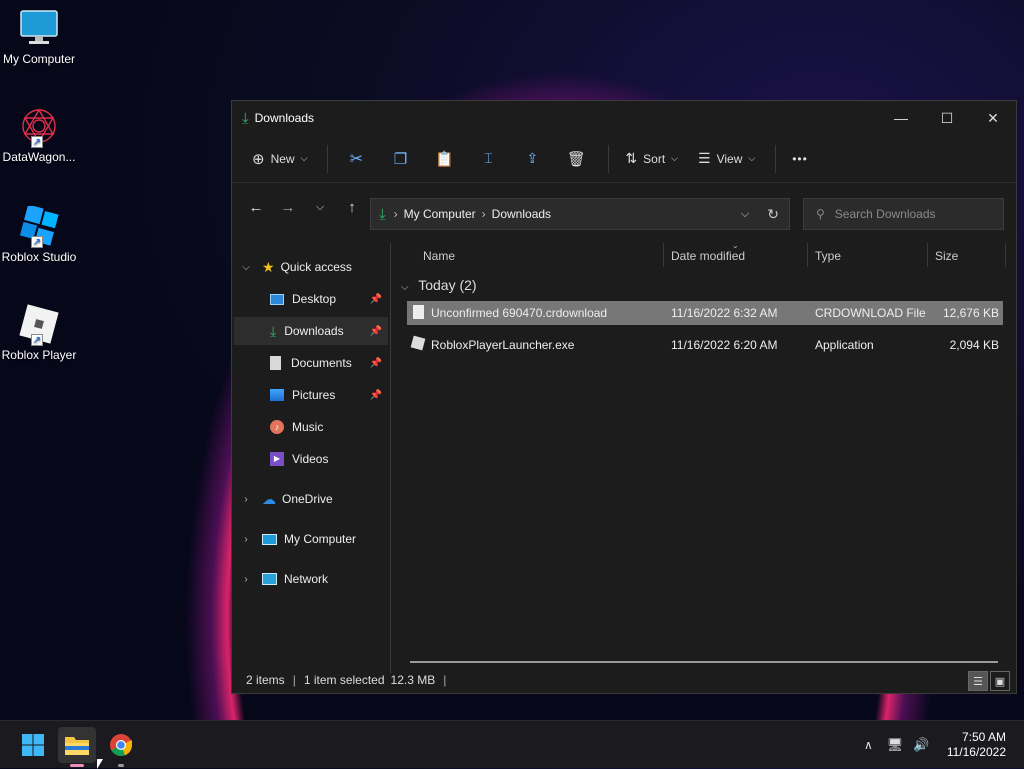 The width and height of the screenshot is (1024, 769). Describe the element at coordinates (311, 267) in the screenshot. I see `sidebar-item-quick-access: ⌵ ★ Quick access` at that location.